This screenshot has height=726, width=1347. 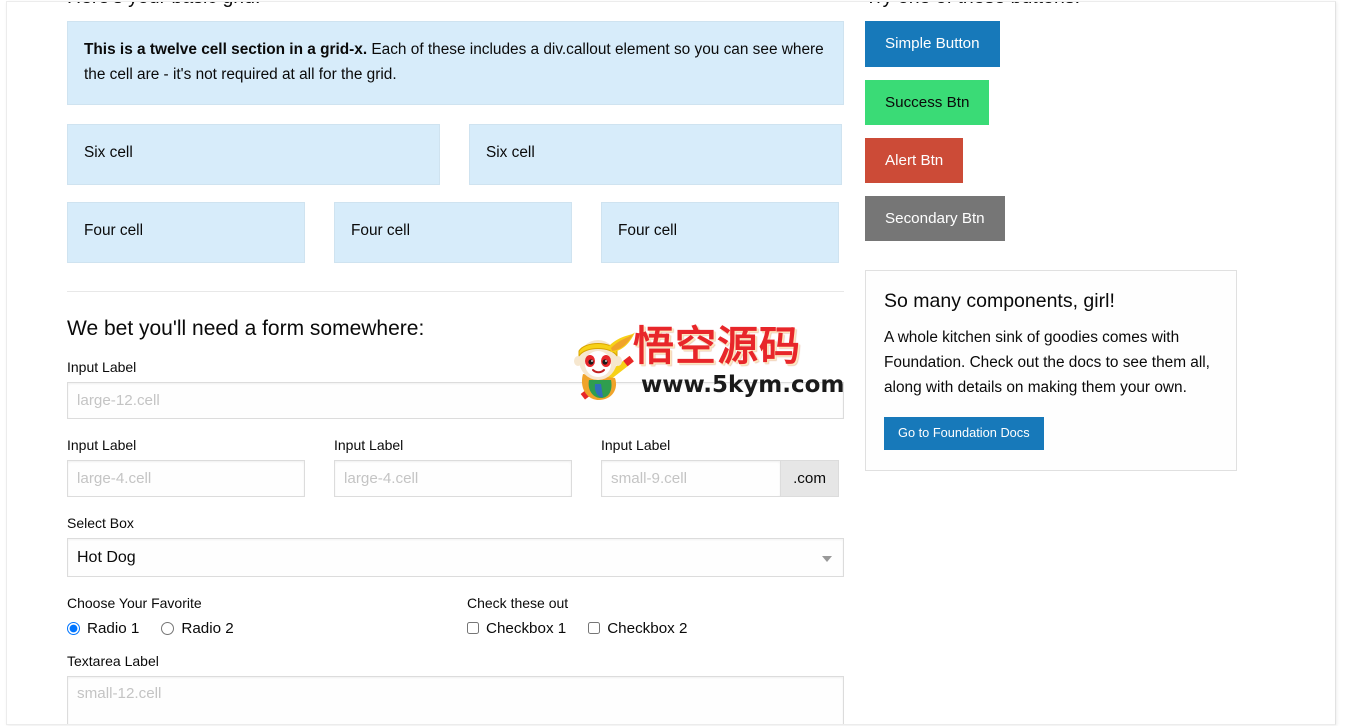 I want to click on radio-group: Choose Your Favorite Radio 1 Radio 2, so click(x=267, y=614).